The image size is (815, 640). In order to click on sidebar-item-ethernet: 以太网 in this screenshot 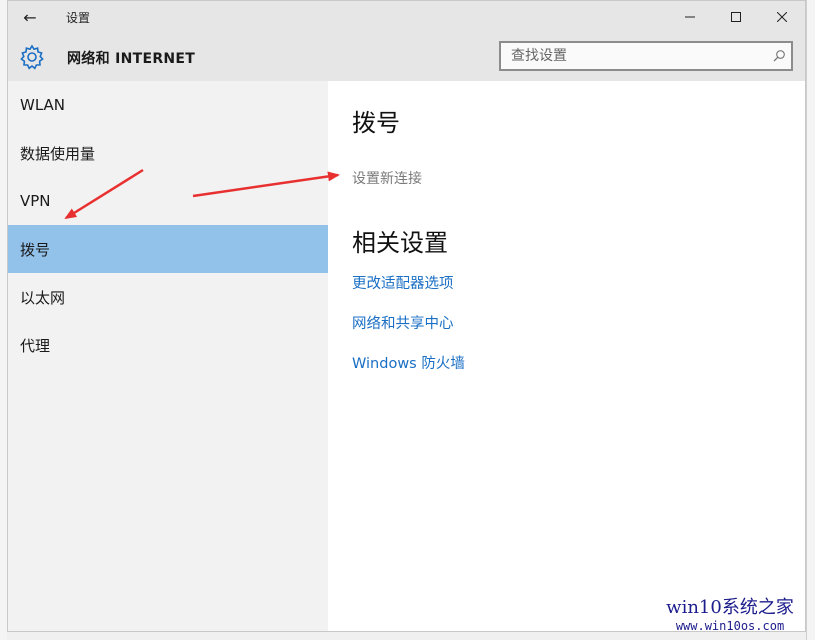, I will do `click(168, 297)`.